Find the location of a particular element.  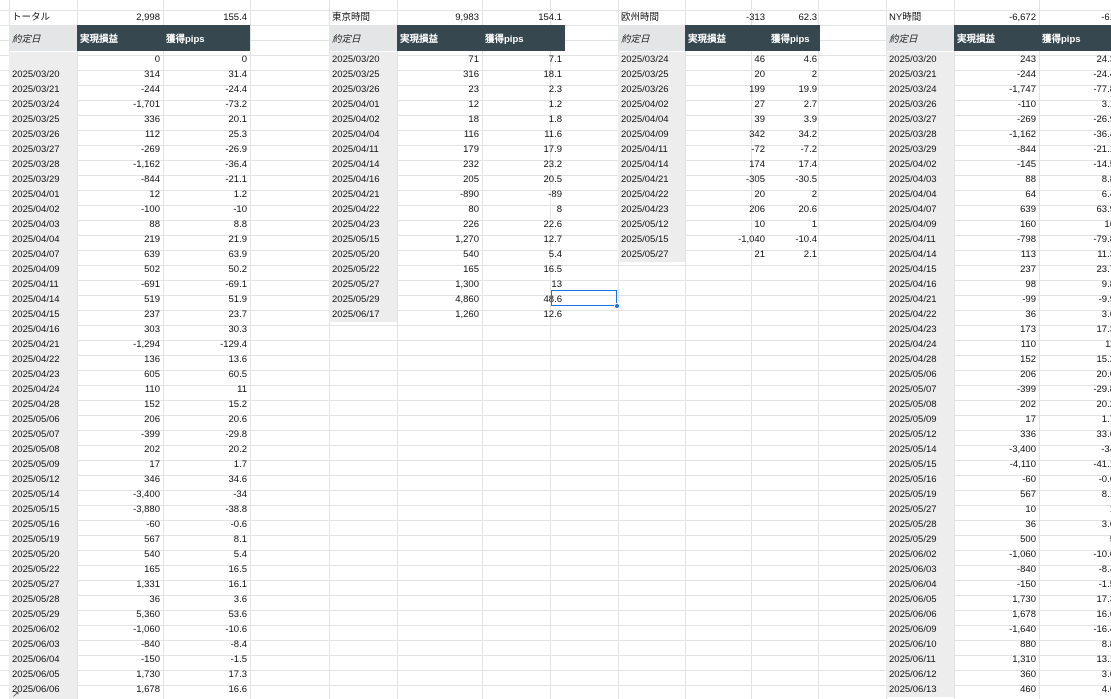

pl-cell: 540 is located at coordinates (439, 254).